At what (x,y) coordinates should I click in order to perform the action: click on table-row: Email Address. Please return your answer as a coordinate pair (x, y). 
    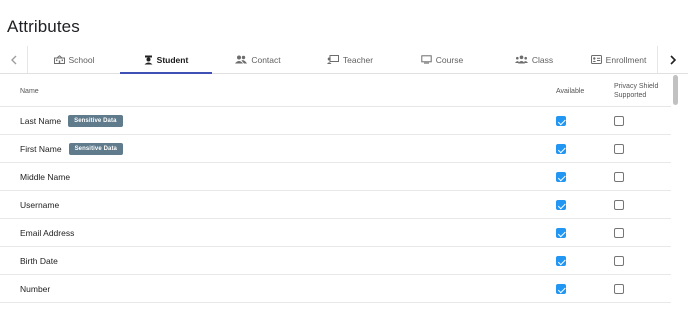
    Looking at the image, I should click on (335, 233).